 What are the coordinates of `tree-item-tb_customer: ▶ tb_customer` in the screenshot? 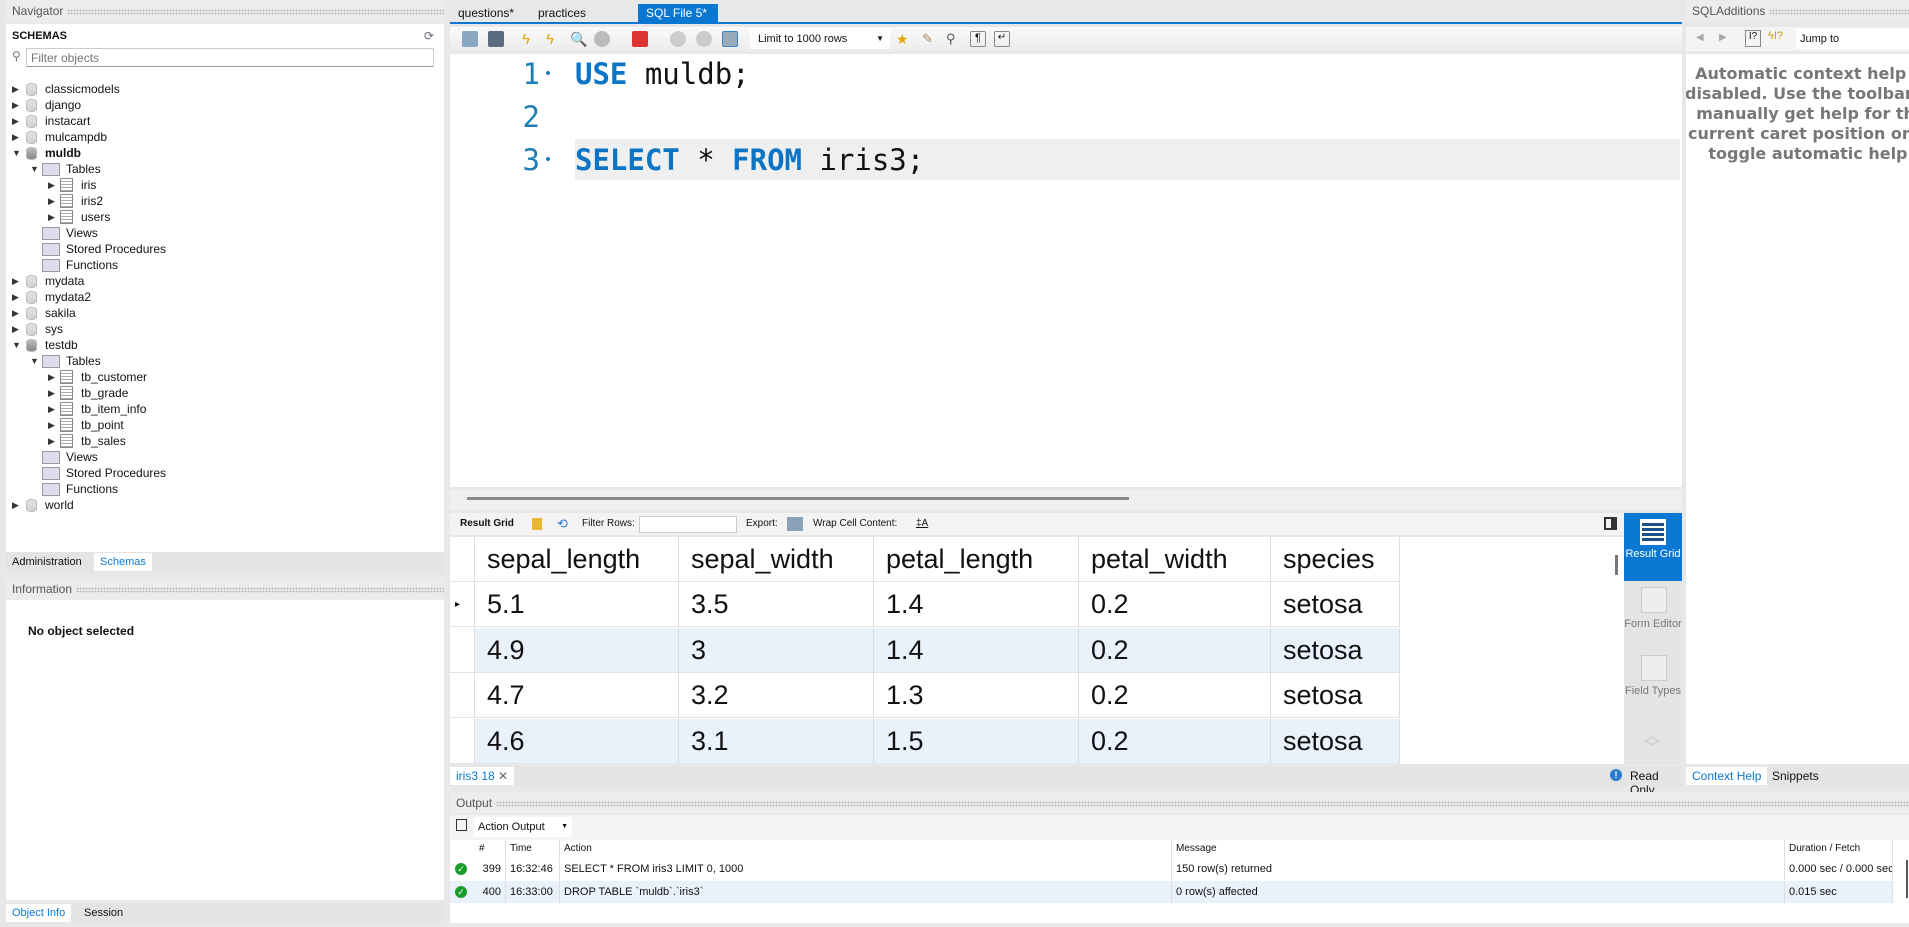 It's located at (97, 377).